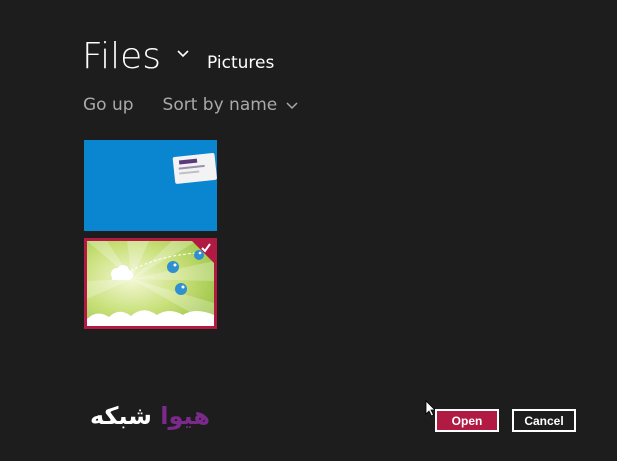 This screenshot has height=461, width=617. I want to click on file-thumbnail, so click(150, 185).